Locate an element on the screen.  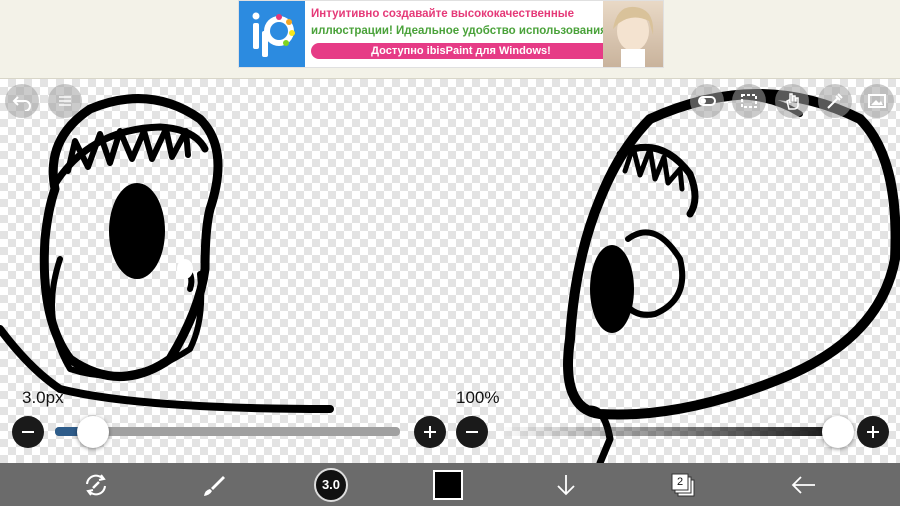
brush-size-knob is located at coordinates (93, 432).